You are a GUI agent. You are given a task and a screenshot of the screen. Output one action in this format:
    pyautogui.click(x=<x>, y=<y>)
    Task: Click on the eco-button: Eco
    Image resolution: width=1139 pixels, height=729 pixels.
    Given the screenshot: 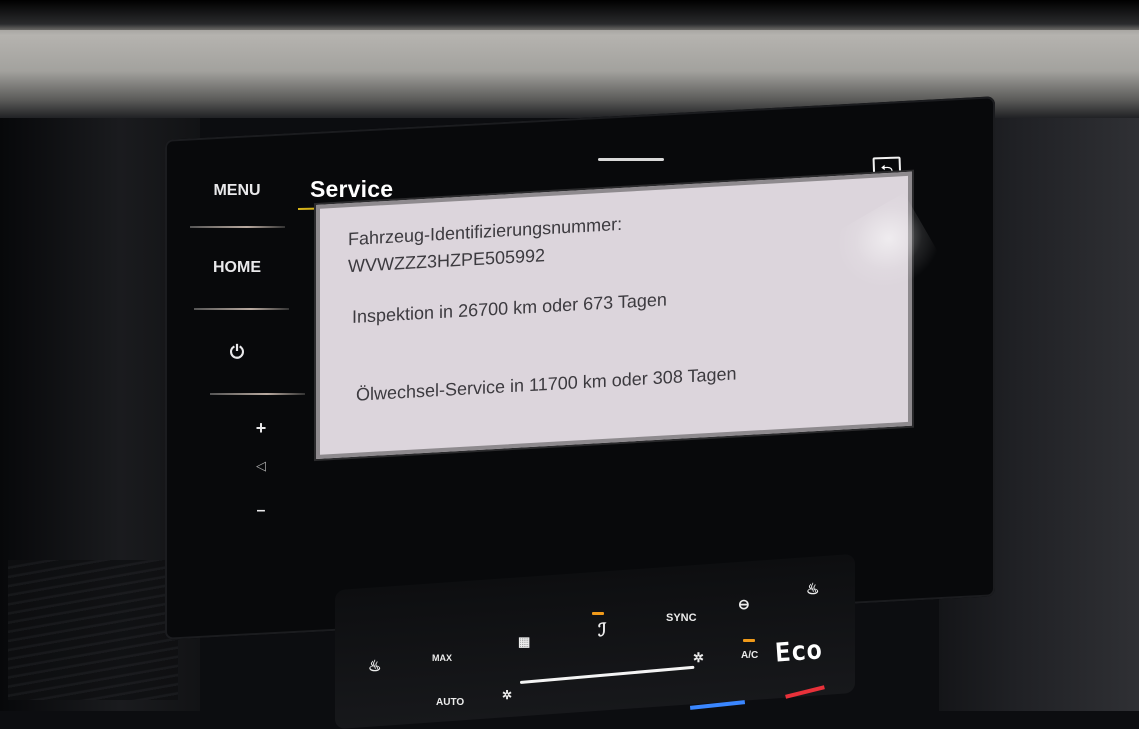 What is the action you would take?
    pyautogui.click(x=798, y=651)
    